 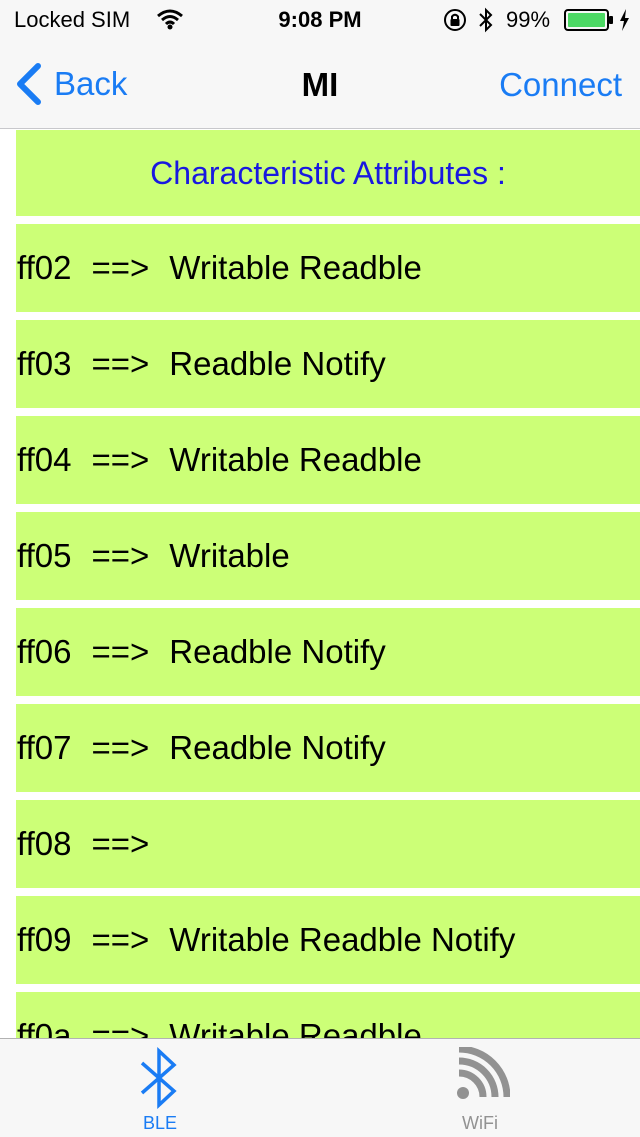 I want to click on top-bar: Locked SIM 9:08 PM 99% Back MI Connect, so click(x=320, y=64).